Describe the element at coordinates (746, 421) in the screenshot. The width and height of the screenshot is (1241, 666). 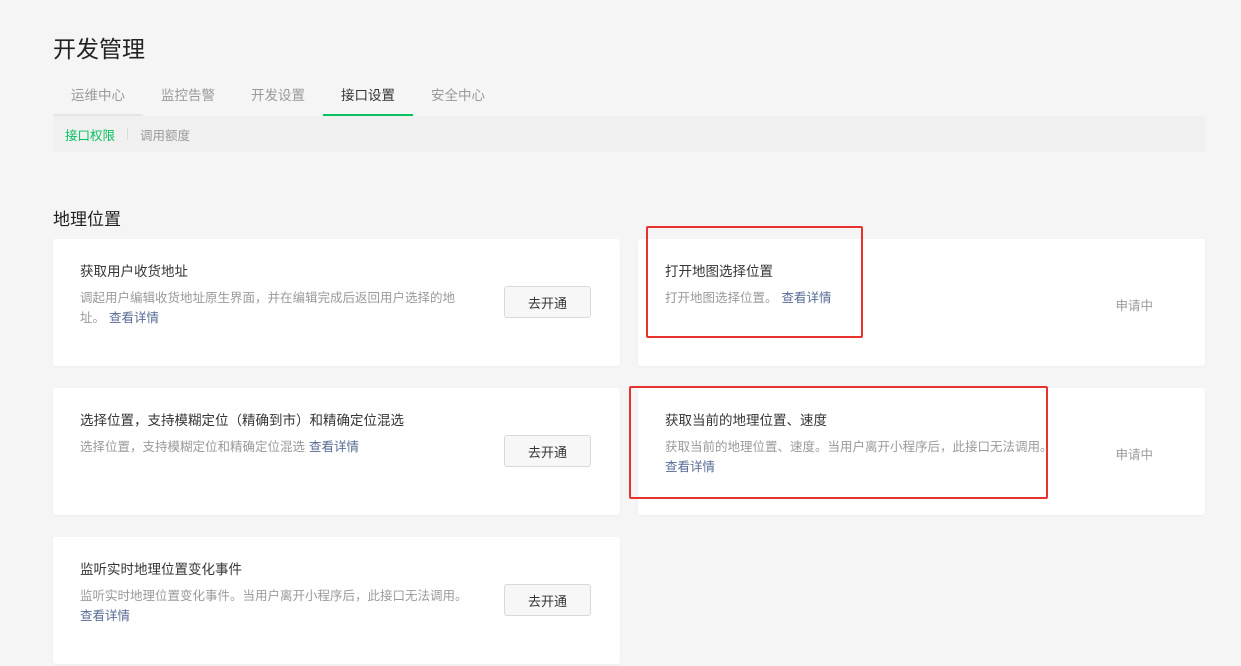
I see `card-title: 获取当前的地理位置、速度` at that location.